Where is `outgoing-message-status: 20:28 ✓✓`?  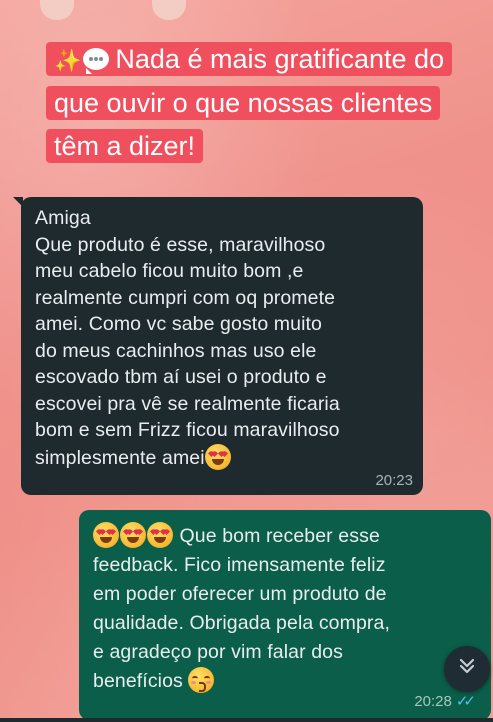
outgoing-message-status: 20:28 ✓✓ is located at coordinates (445, 701).